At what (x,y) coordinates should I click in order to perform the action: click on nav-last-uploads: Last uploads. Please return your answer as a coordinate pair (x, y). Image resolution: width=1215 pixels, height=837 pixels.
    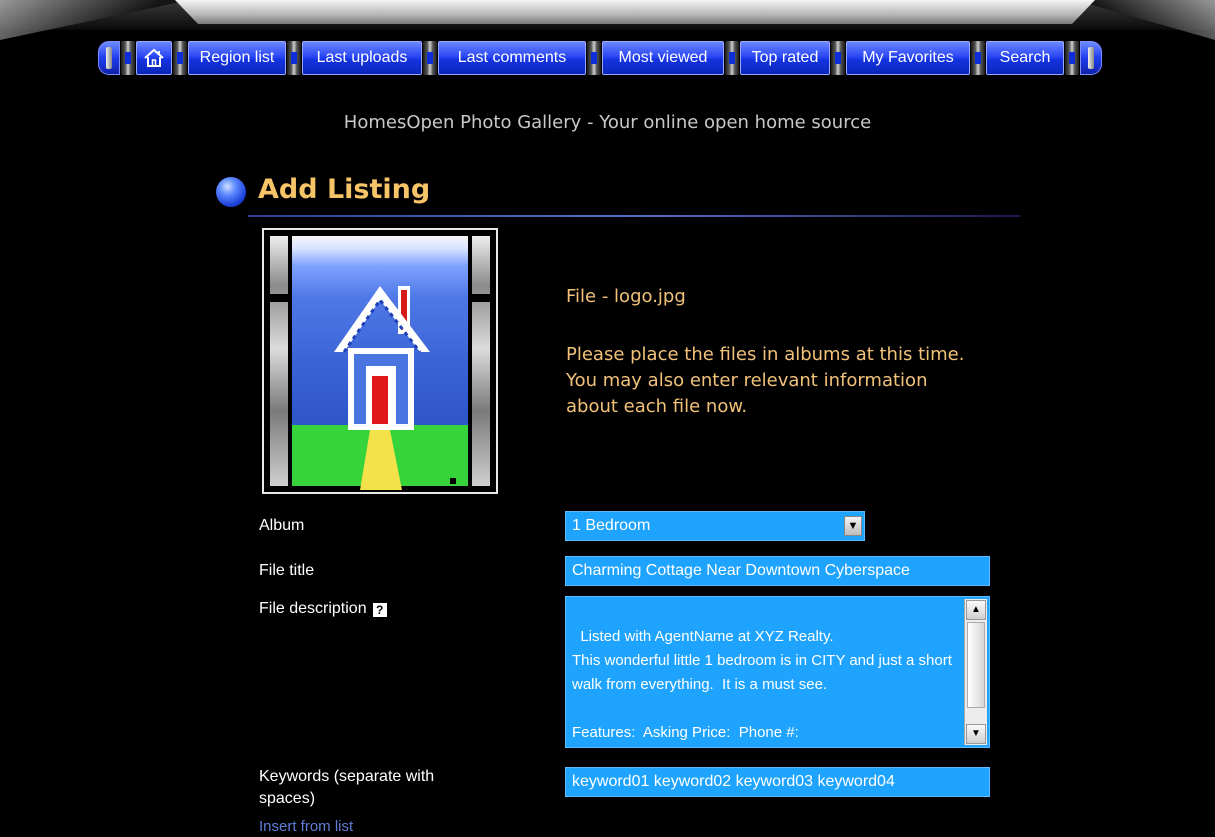
    Looking at the image, I should click on (362, 58).